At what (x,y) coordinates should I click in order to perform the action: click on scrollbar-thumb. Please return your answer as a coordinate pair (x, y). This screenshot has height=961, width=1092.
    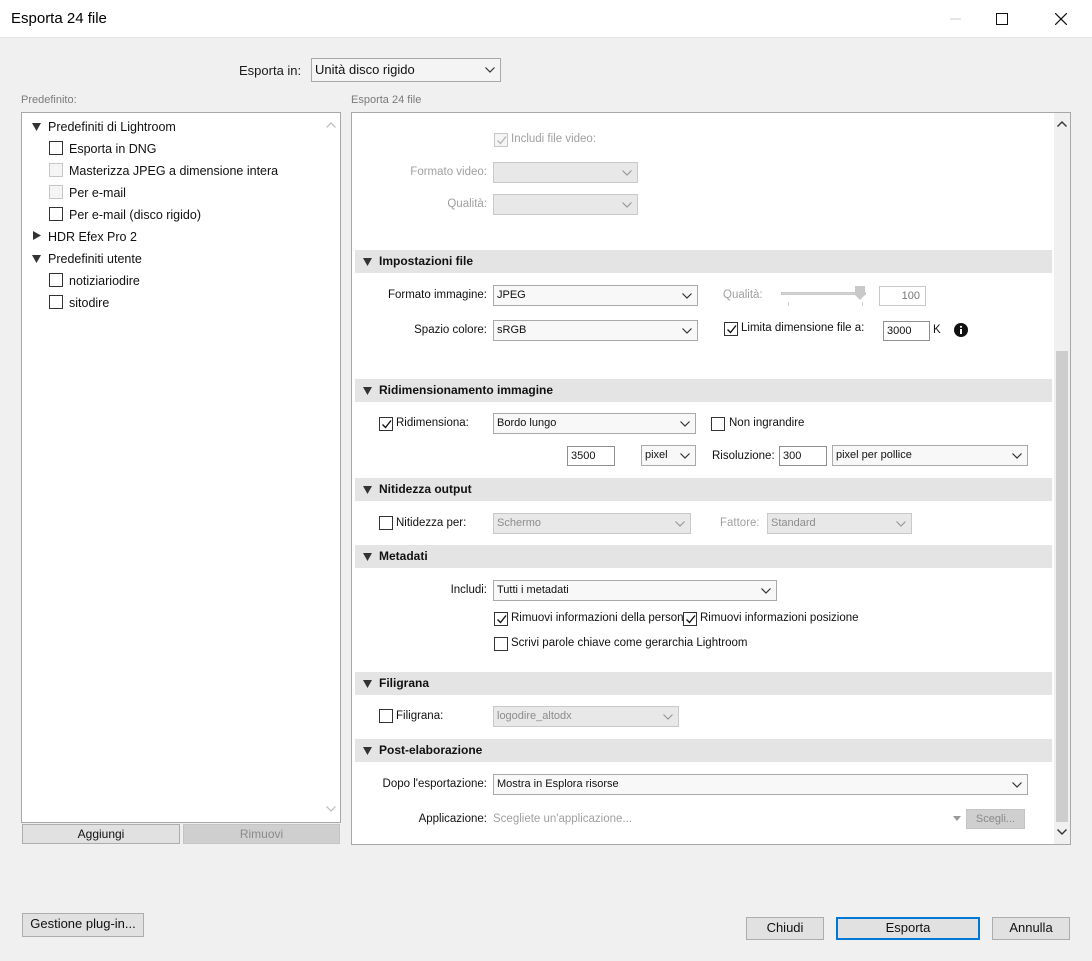
    Looking at the image, I should click on (1062, 586).